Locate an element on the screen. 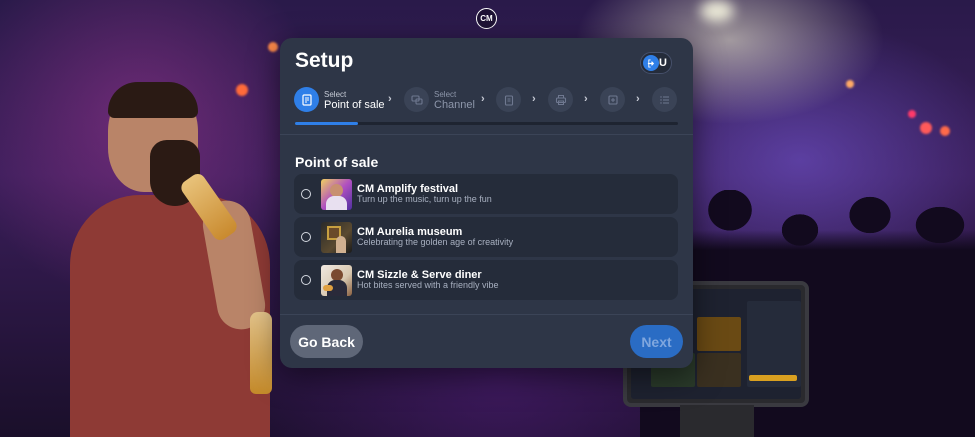 The height and width of the screenshot is (437, 975). go-back-button: Go Back is located at coordinates (326, 341).